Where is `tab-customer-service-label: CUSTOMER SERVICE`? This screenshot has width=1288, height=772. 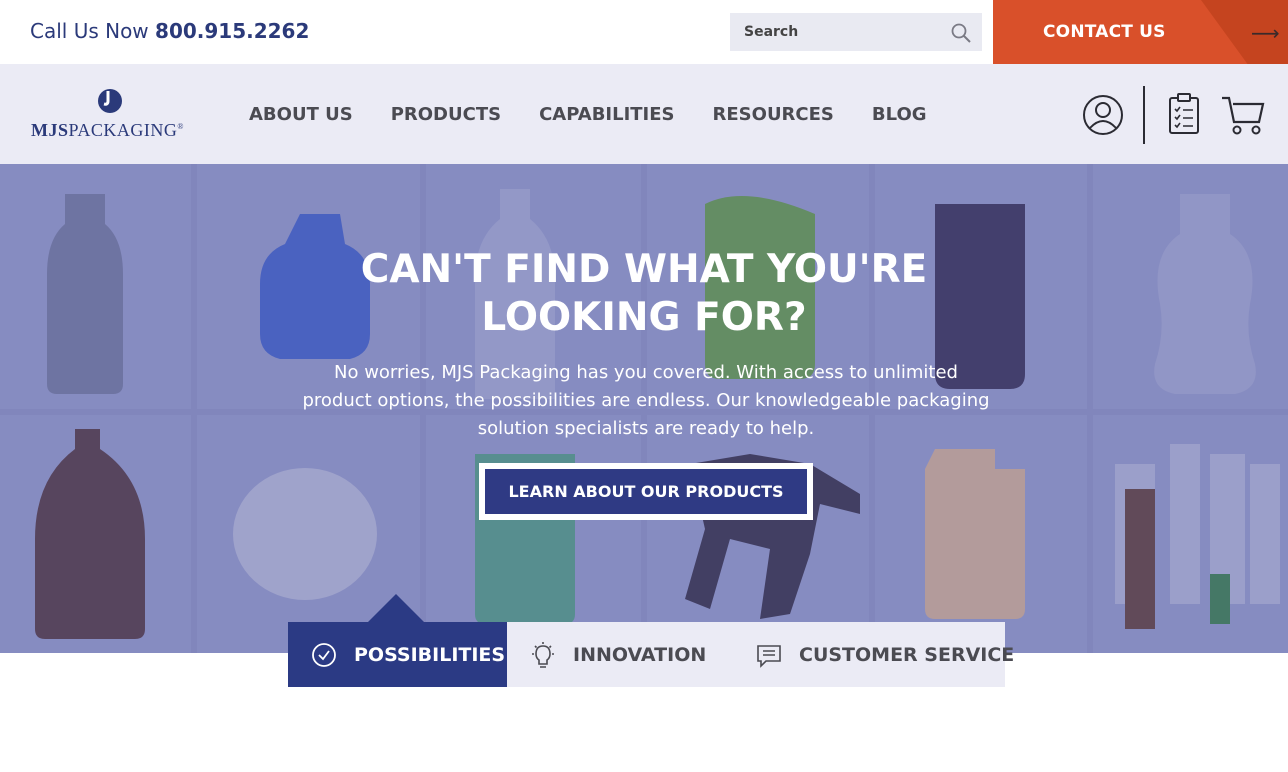 tab-customer-service-label: CUSTOMER SERVICE is located at coordinates (907, 654).